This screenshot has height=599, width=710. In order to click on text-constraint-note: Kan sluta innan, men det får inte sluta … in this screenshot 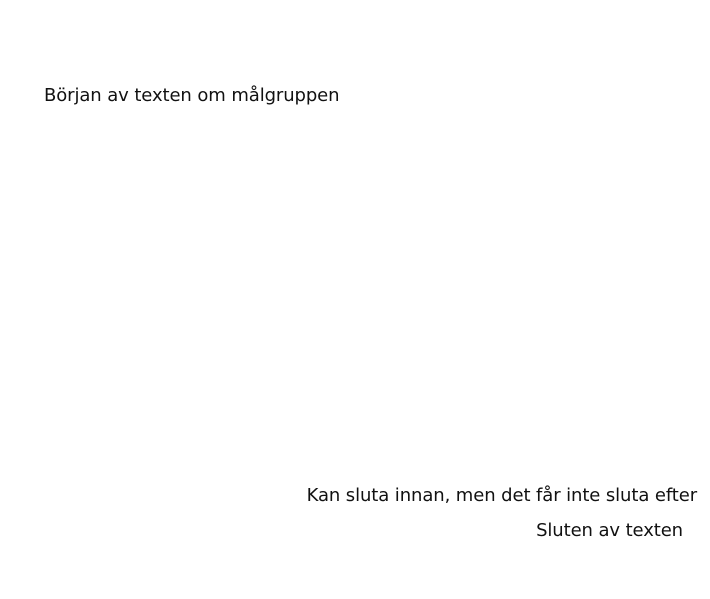, I will do `click(502, 495)`.